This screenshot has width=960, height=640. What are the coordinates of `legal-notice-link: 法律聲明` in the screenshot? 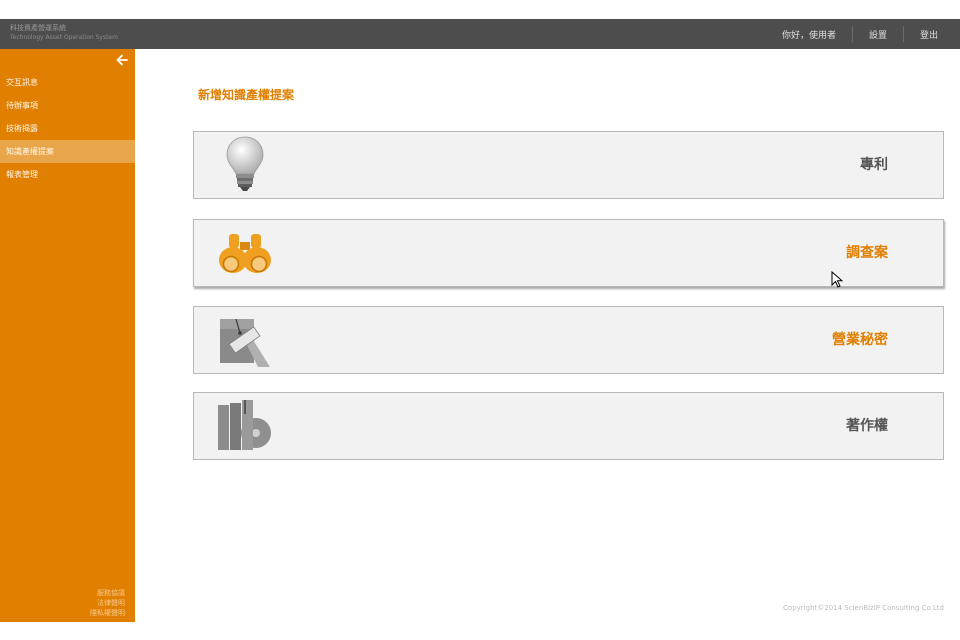 It's located at (107, 603).